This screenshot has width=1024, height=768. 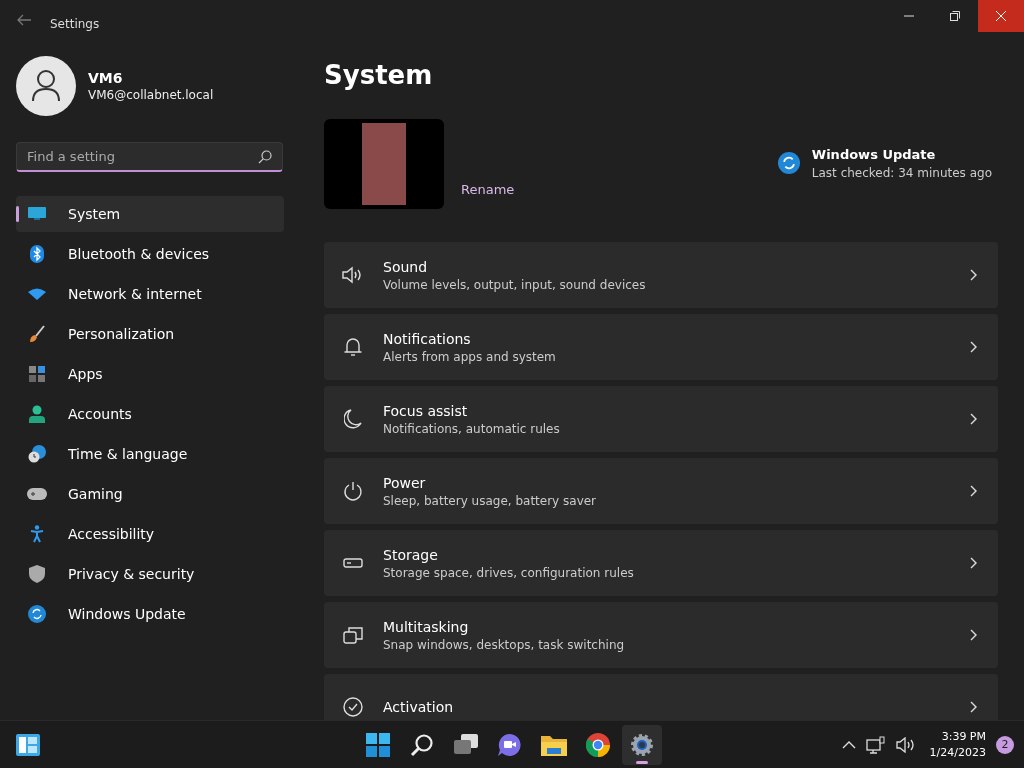 What do you see at coordinates (515, 284) in the screenshot?
I see `card-description: Volume levels, output, input, sound devices` at bounding box center [515, 284].